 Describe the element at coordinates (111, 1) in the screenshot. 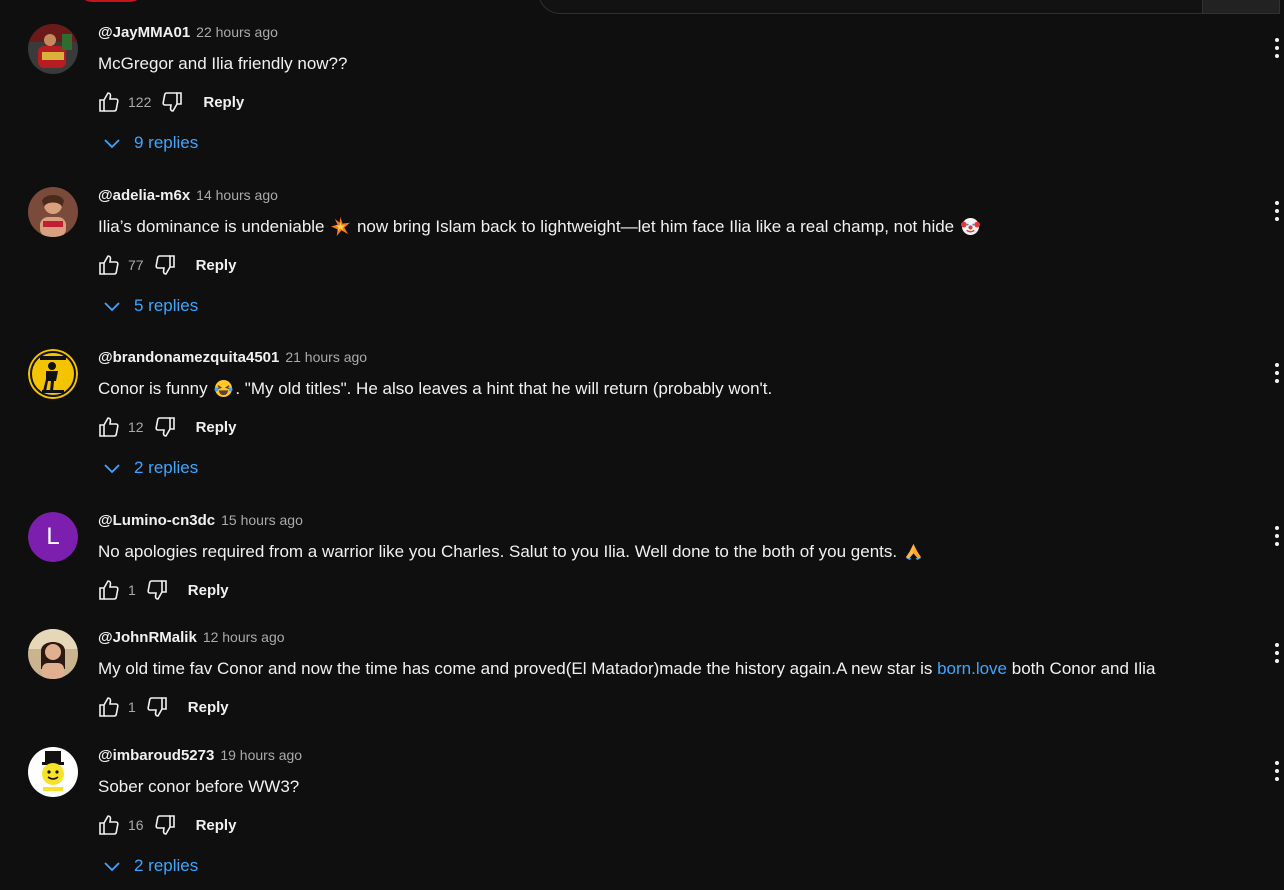

I see `channel-avatar-partial` at that location.